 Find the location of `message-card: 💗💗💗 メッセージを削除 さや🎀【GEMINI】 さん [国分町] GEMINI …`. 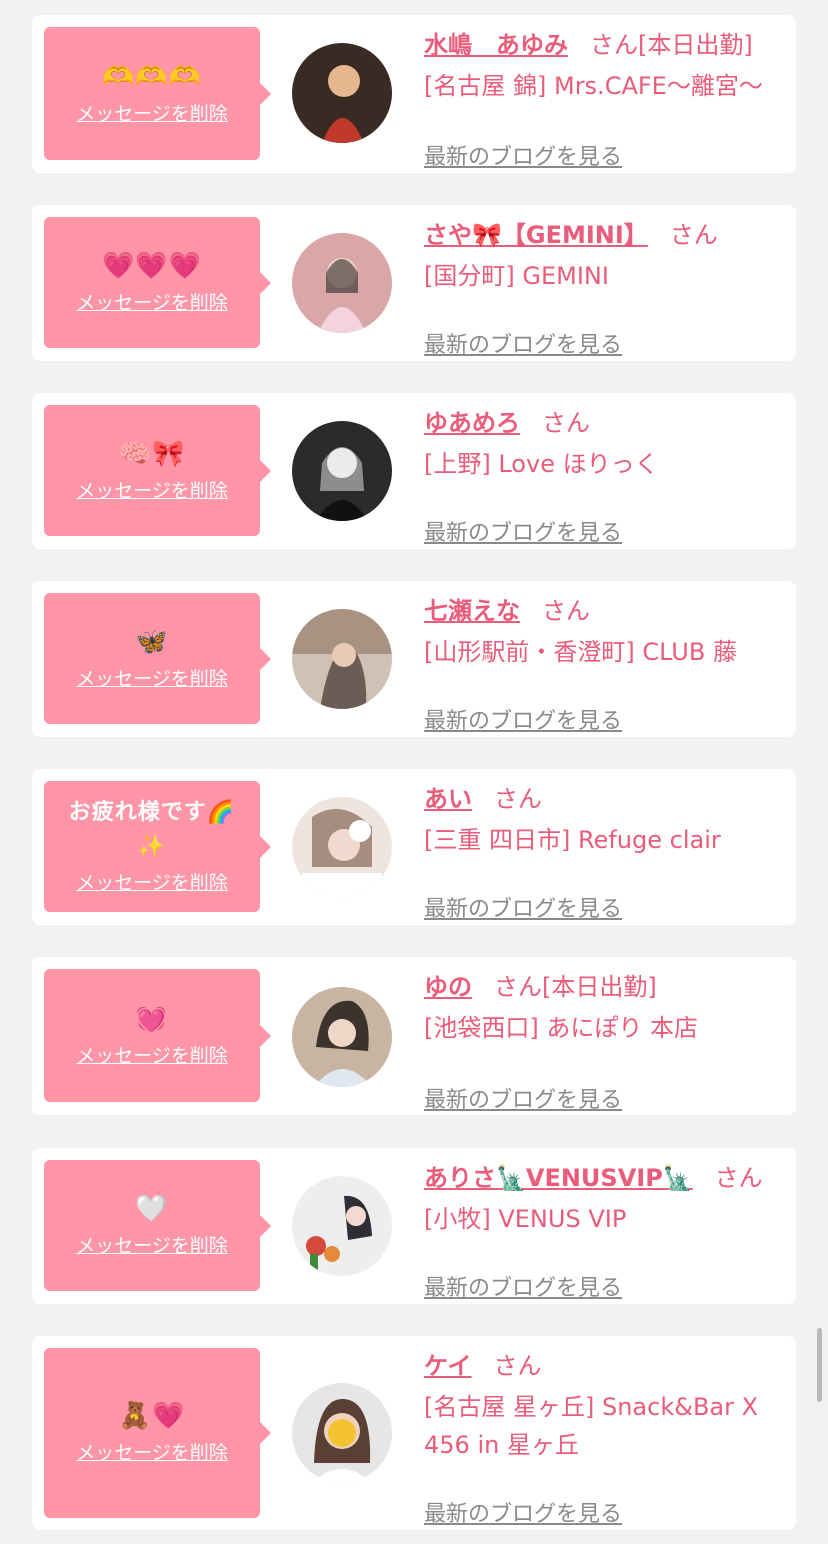

message-card: 💗💗💗 メッセージを削除 さや🎀【GEMINI】 さん [国分町] GEMINI … is located at coordinates (414, 283).